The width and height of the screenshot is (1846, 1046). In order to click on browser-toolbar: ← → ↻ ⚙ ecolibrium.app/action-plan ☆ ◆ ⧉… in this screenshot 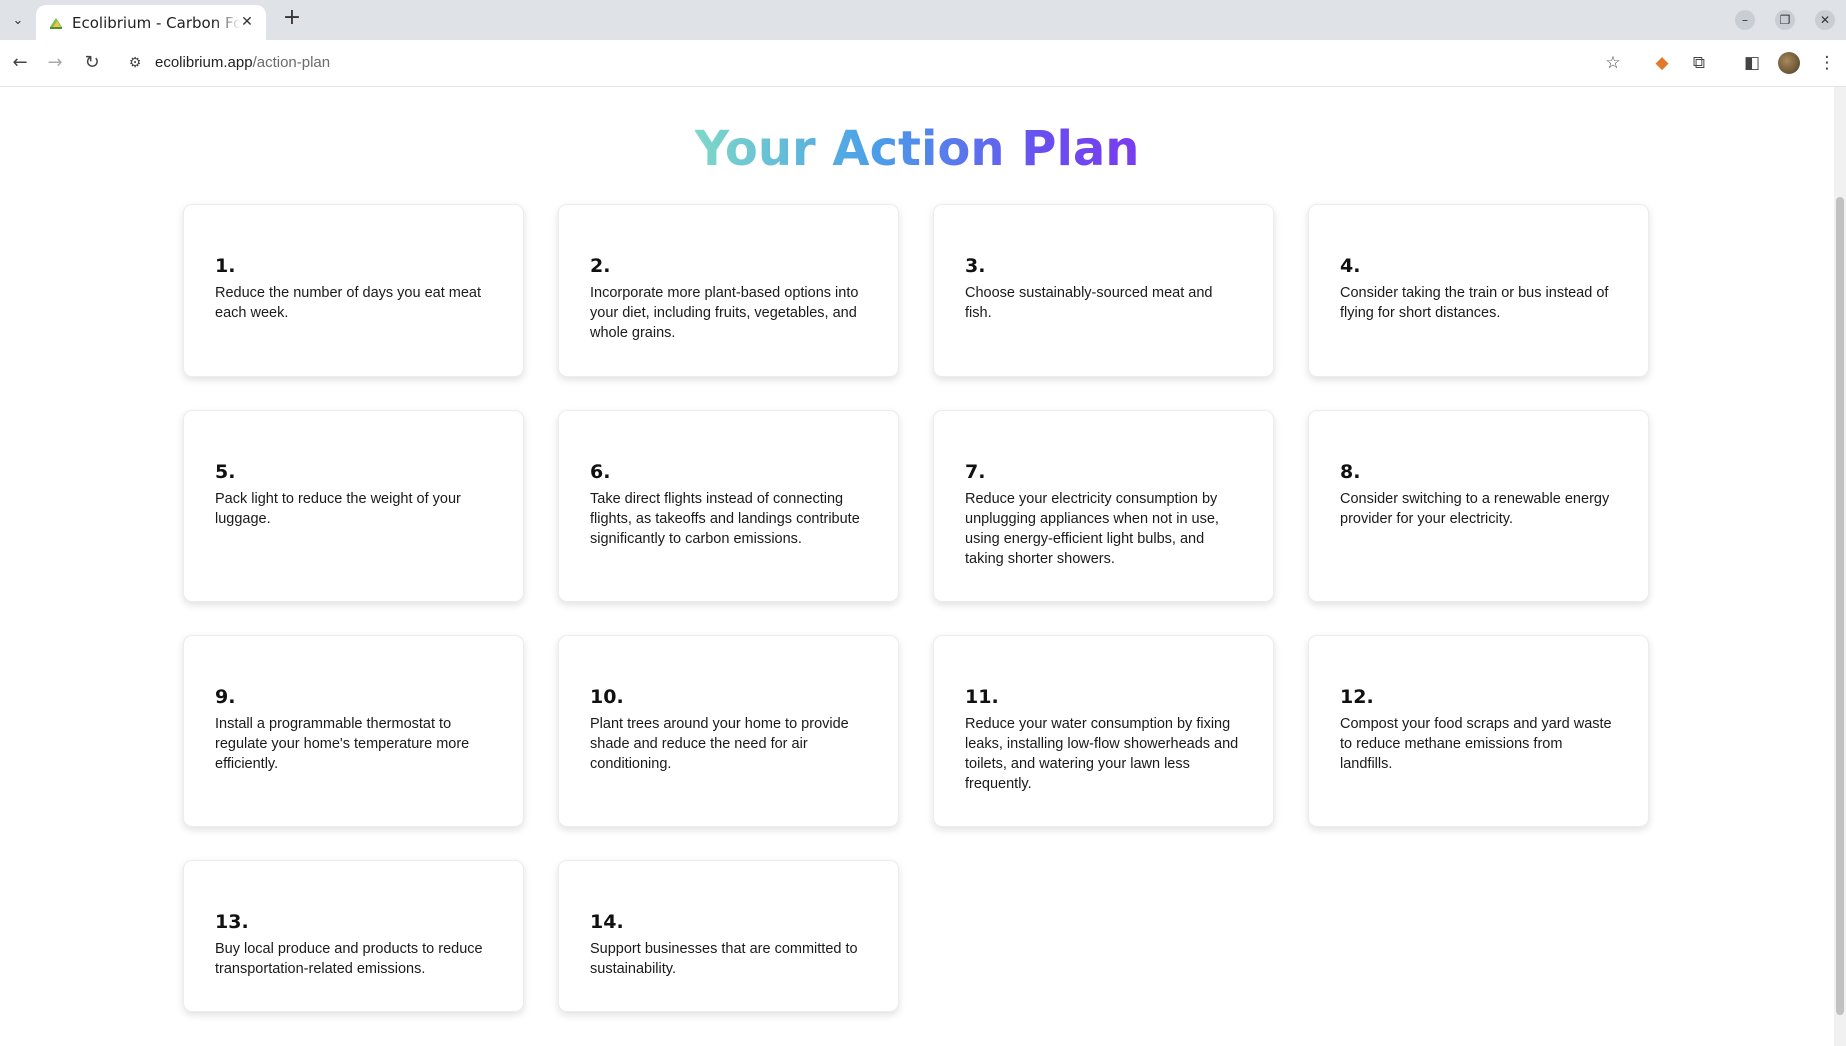, I will do `click(923, 63)`.